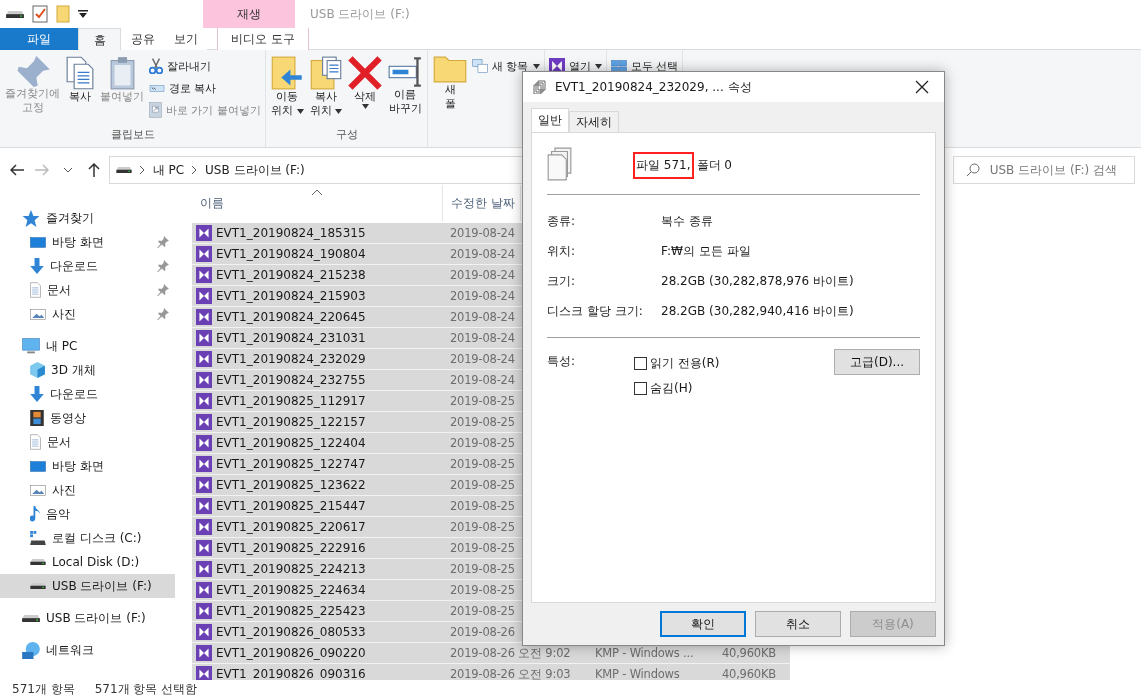 The image size is (1141, 698). I want to click on file-name: EVT1_20190825_225423, so click(291, 611).